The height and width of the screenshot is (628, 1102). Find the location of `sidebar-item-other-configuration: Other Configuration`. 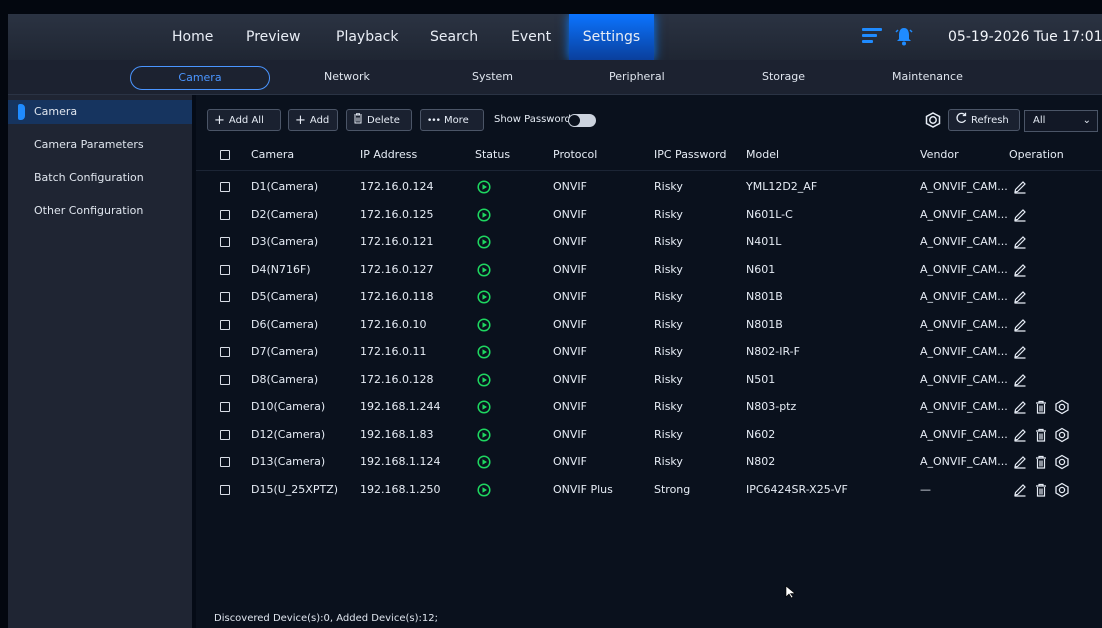

sidebar-item-other-configuration: Other Configuration is located at coordinates (100, 211).